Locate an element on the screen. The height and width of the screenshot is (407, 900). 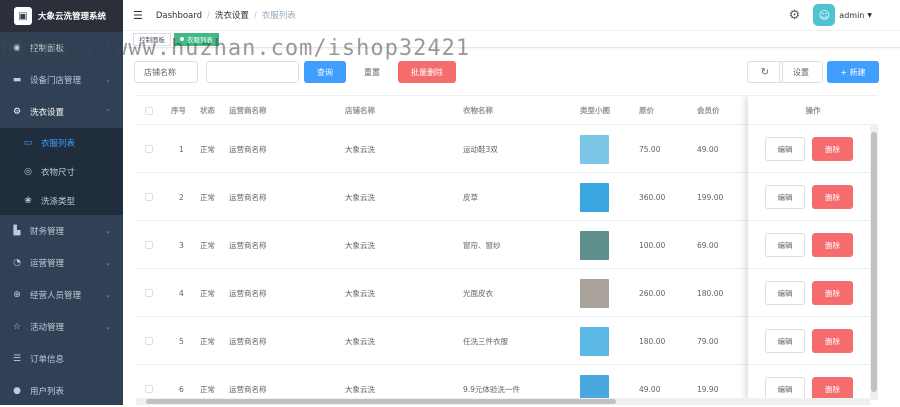
header-operator: 运营商名称 is located at coordinates (248, 110).